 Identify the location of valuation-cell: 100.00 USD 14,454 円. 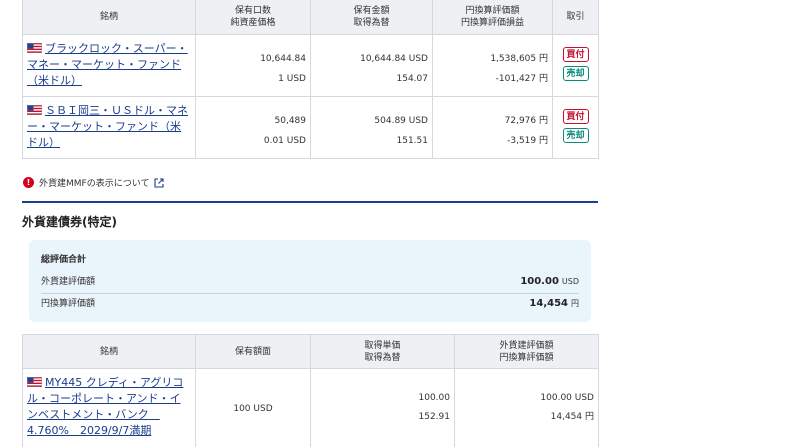
(526, 407).